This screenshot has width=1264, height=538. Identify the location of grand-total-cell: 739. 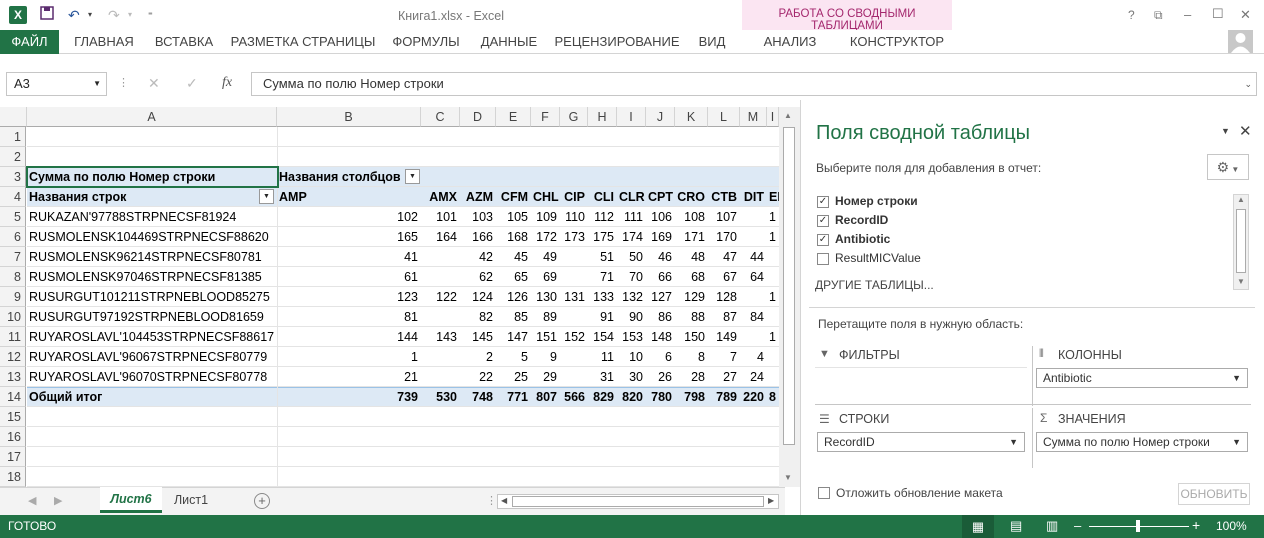
(350, 397).